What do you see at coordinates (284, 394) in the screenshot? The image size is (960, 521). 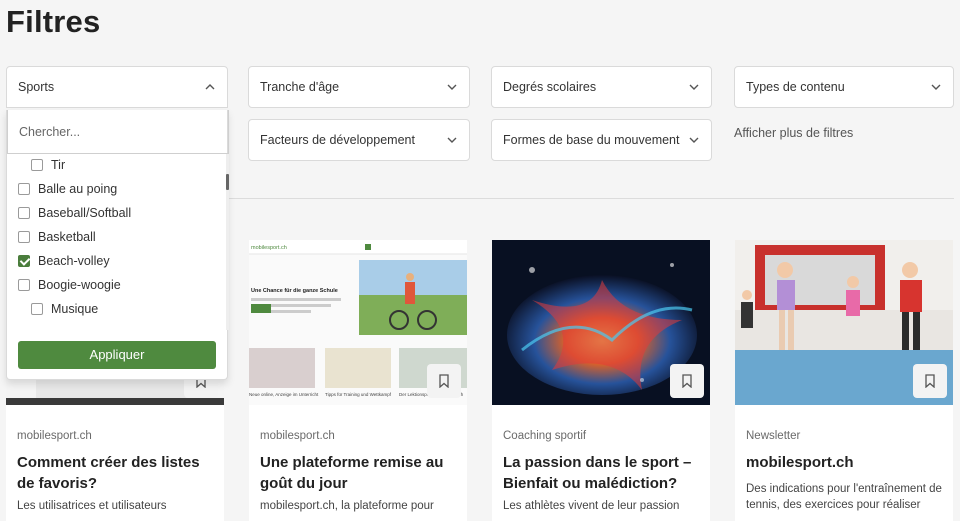 I see `thumb-caption-1: Neue online, Anzeige im Unterricht` at bounding box center [284, 394].